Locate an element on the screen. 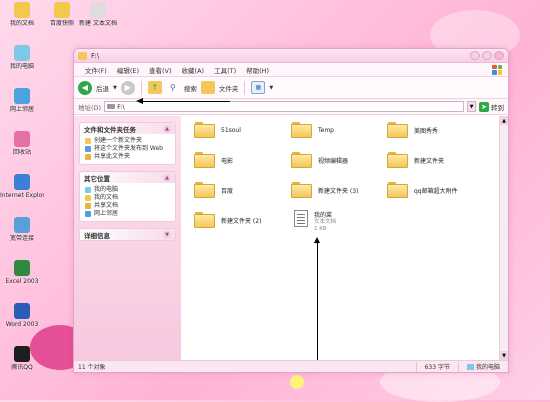 The width and height of the screenshot is (550, 402). place-shared-documents: 共享文档 is located at coordinates (127, 205).